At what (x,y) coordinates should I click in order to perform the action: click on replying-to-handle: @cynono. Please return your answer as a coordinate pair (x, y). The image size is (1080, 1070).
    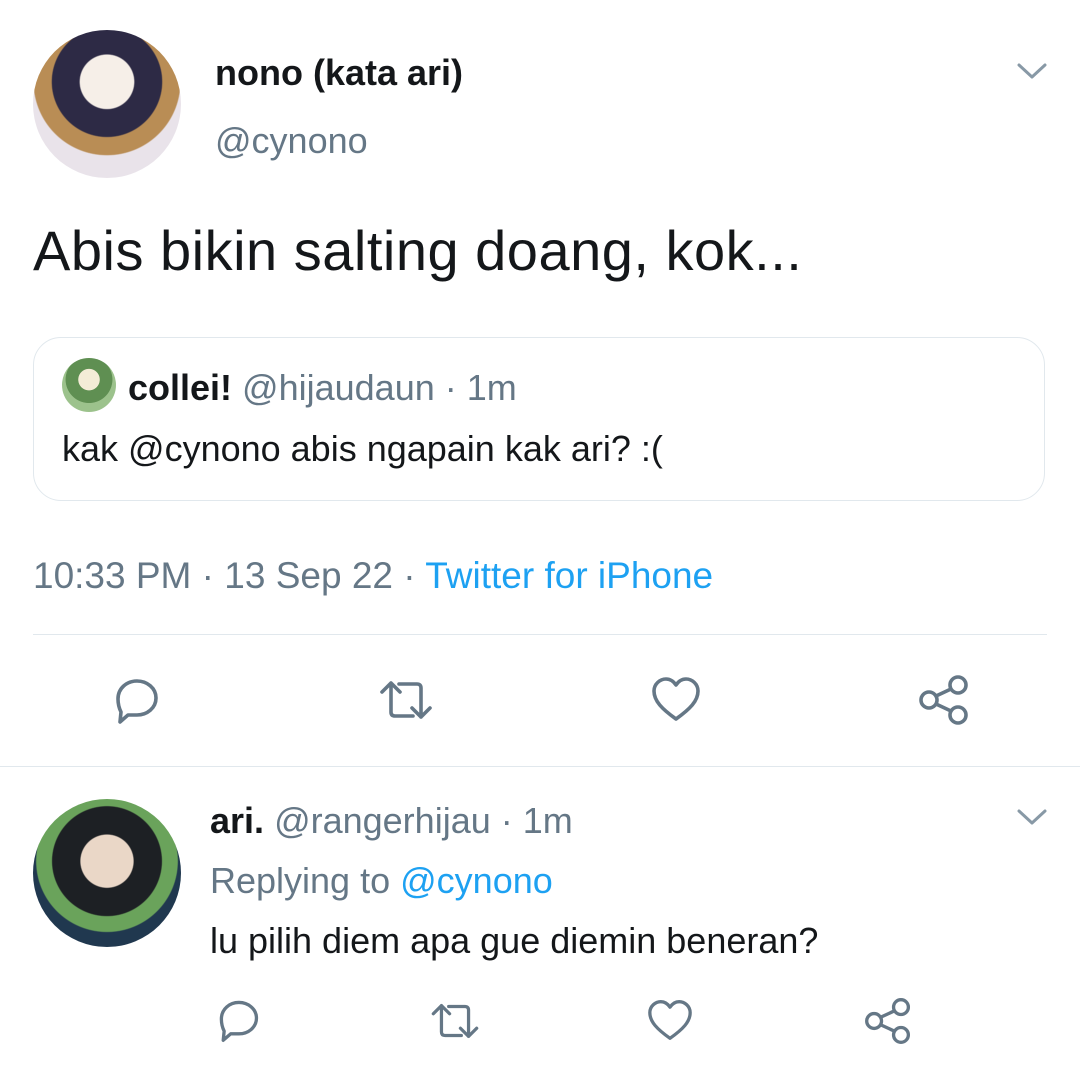
    Looking at the image, I should click on (476, 880).